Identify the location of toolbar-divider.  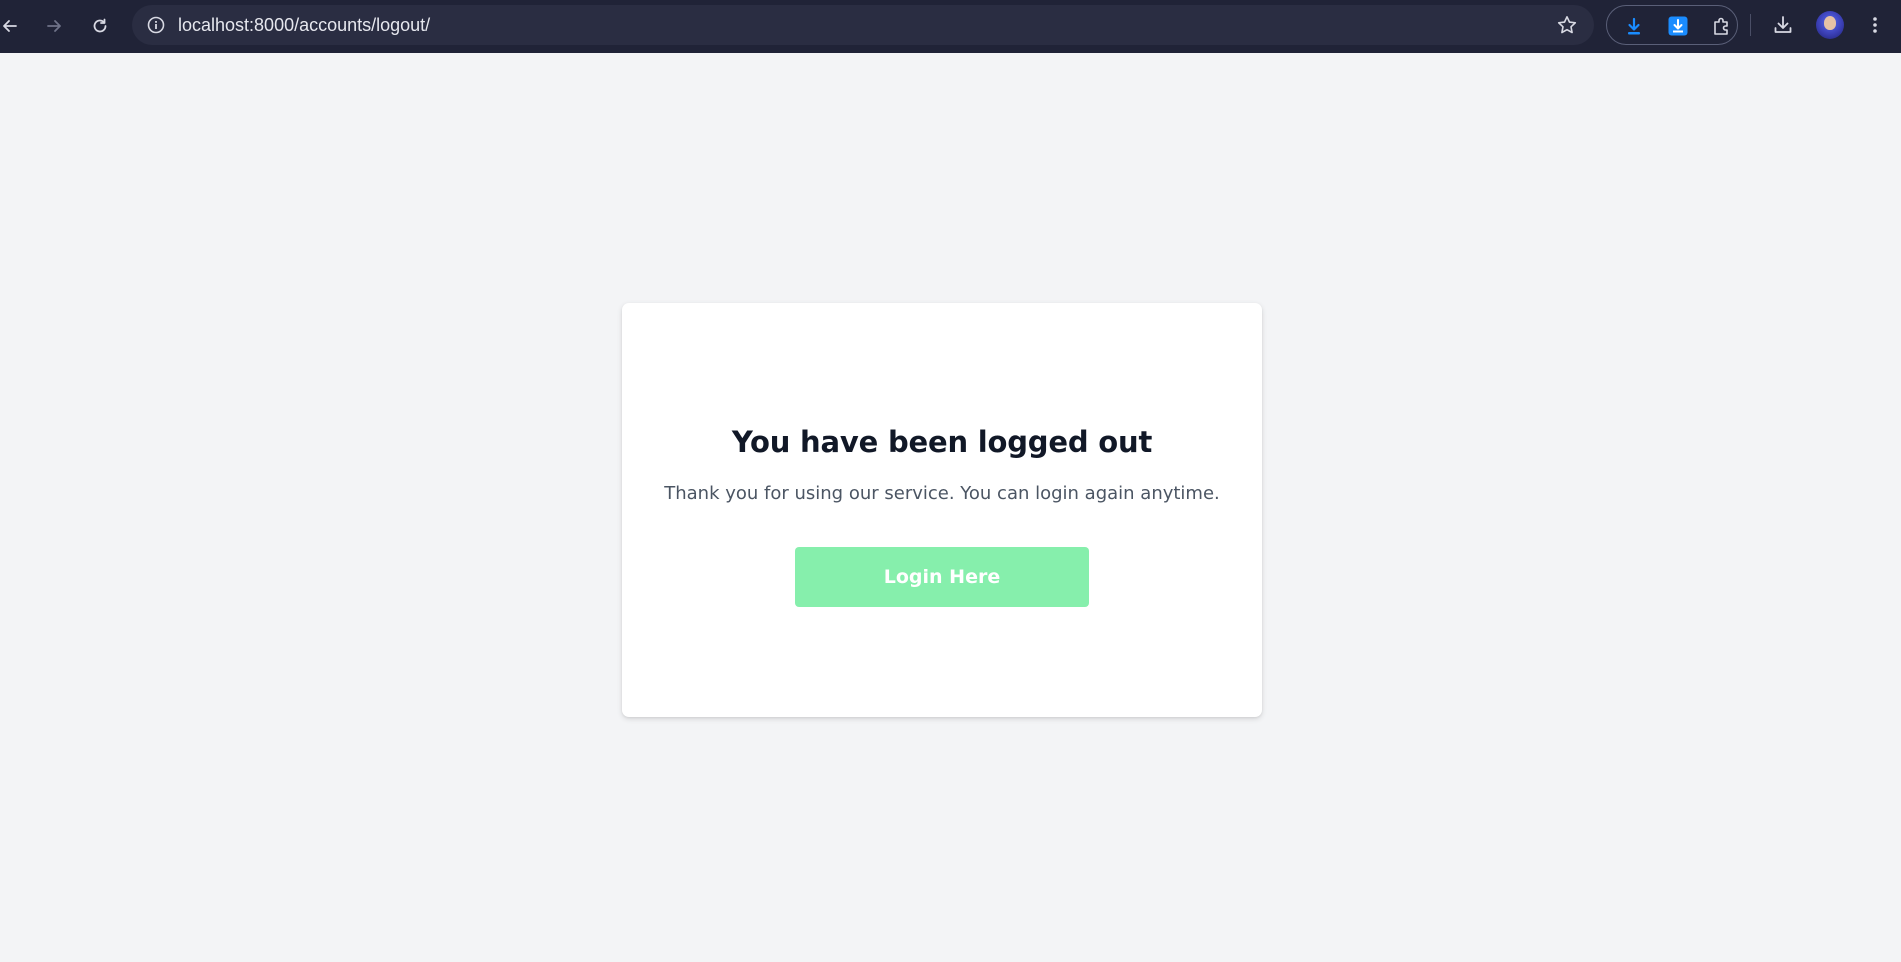
(1750, 25).